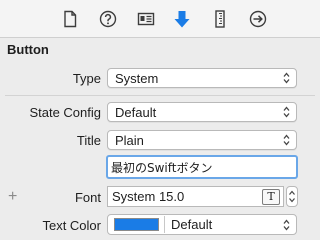 This screenshot has width=320, height=240. I want to click on stepper-arrows-icon, so click(292, 196).